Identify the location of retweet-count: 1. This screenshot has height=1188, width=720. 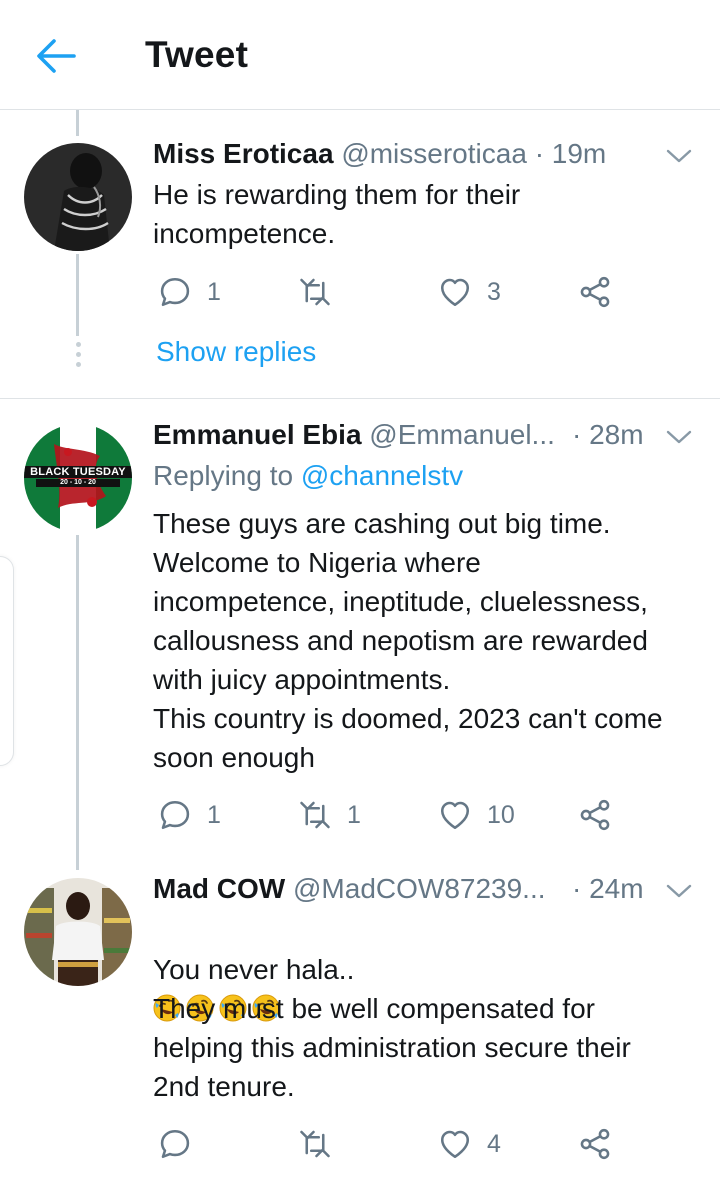
(354, 814).